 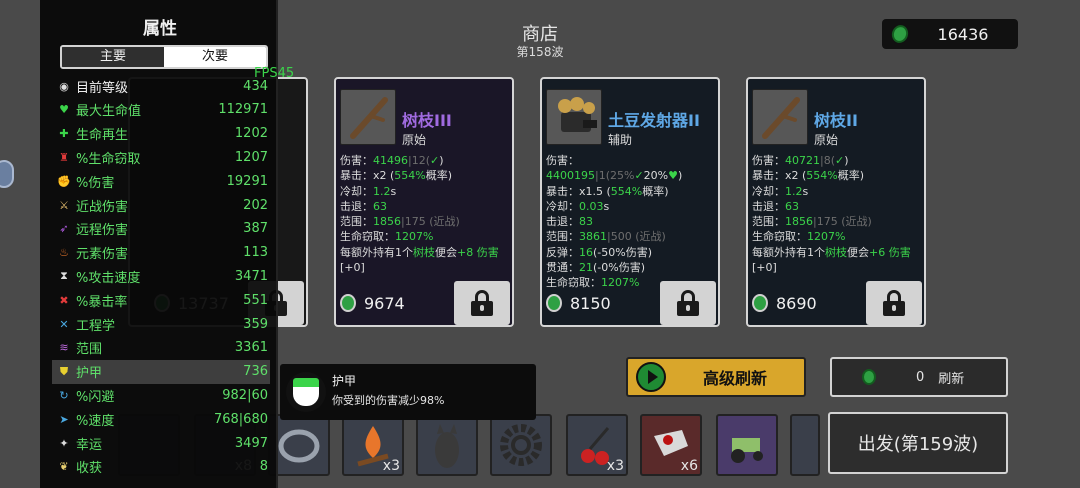 I want to click on stat-name: 幸运, so click(x=89, y=445).